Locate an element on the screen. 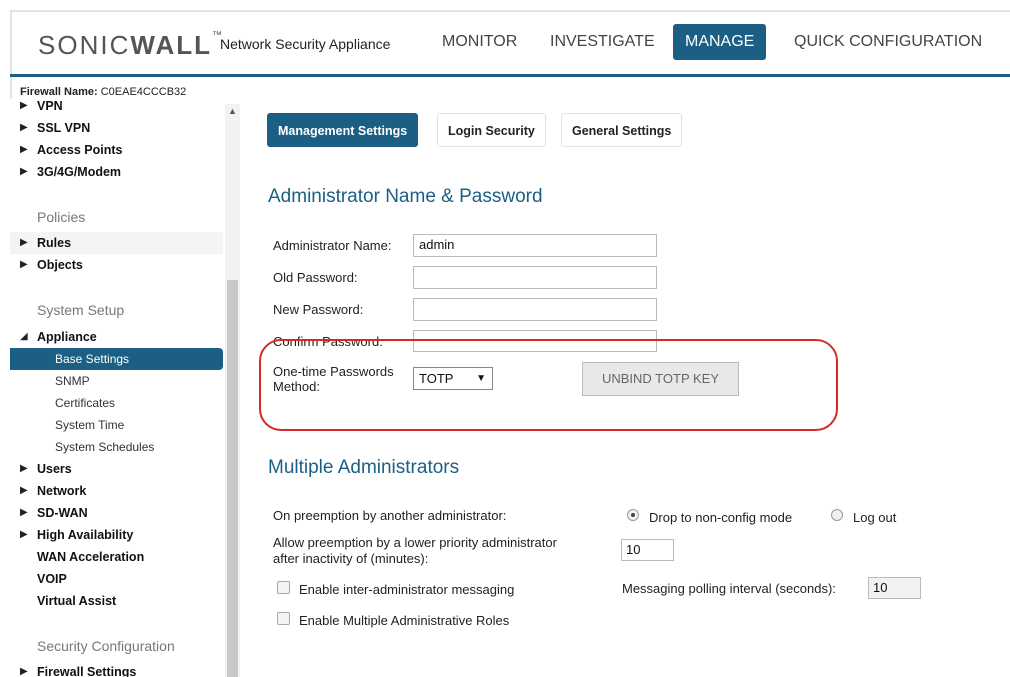  chevron-down-icon: ◢ is located at coordinates (24, 336).